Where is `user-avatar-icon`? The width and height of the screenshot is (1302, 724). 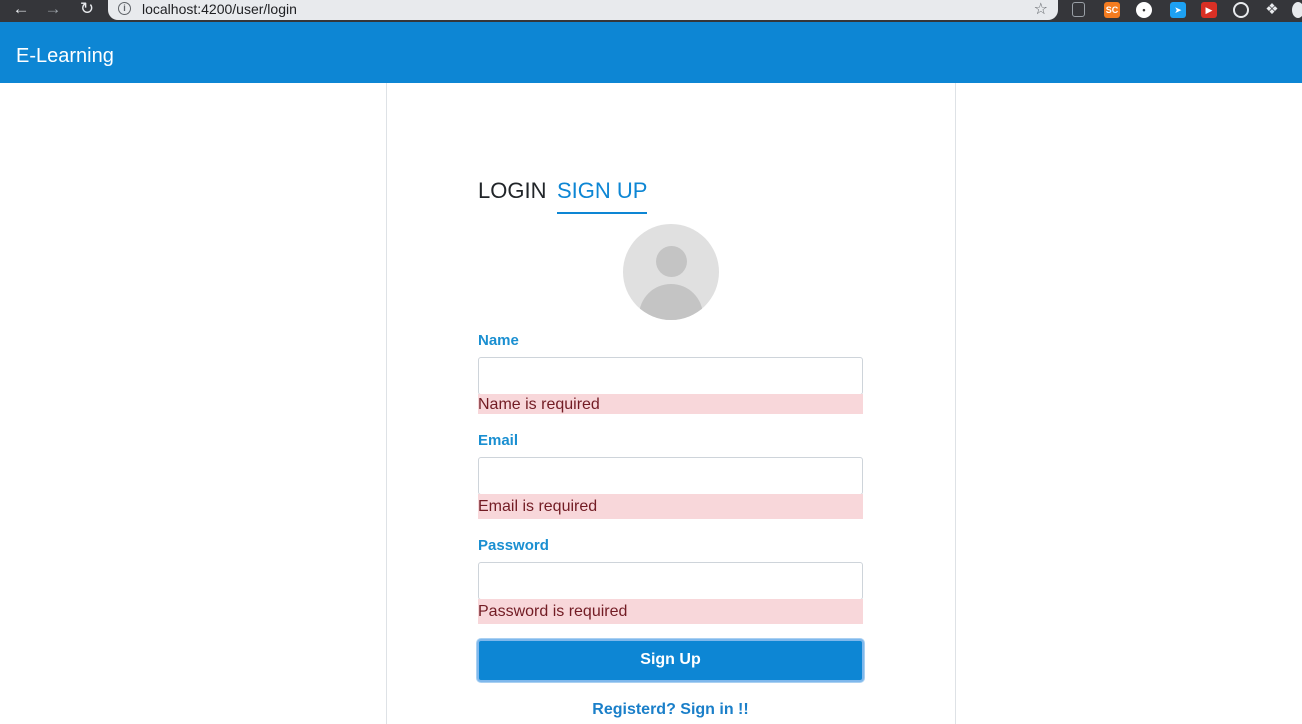
user-avatar-icon is located at coordinates (671, 272).